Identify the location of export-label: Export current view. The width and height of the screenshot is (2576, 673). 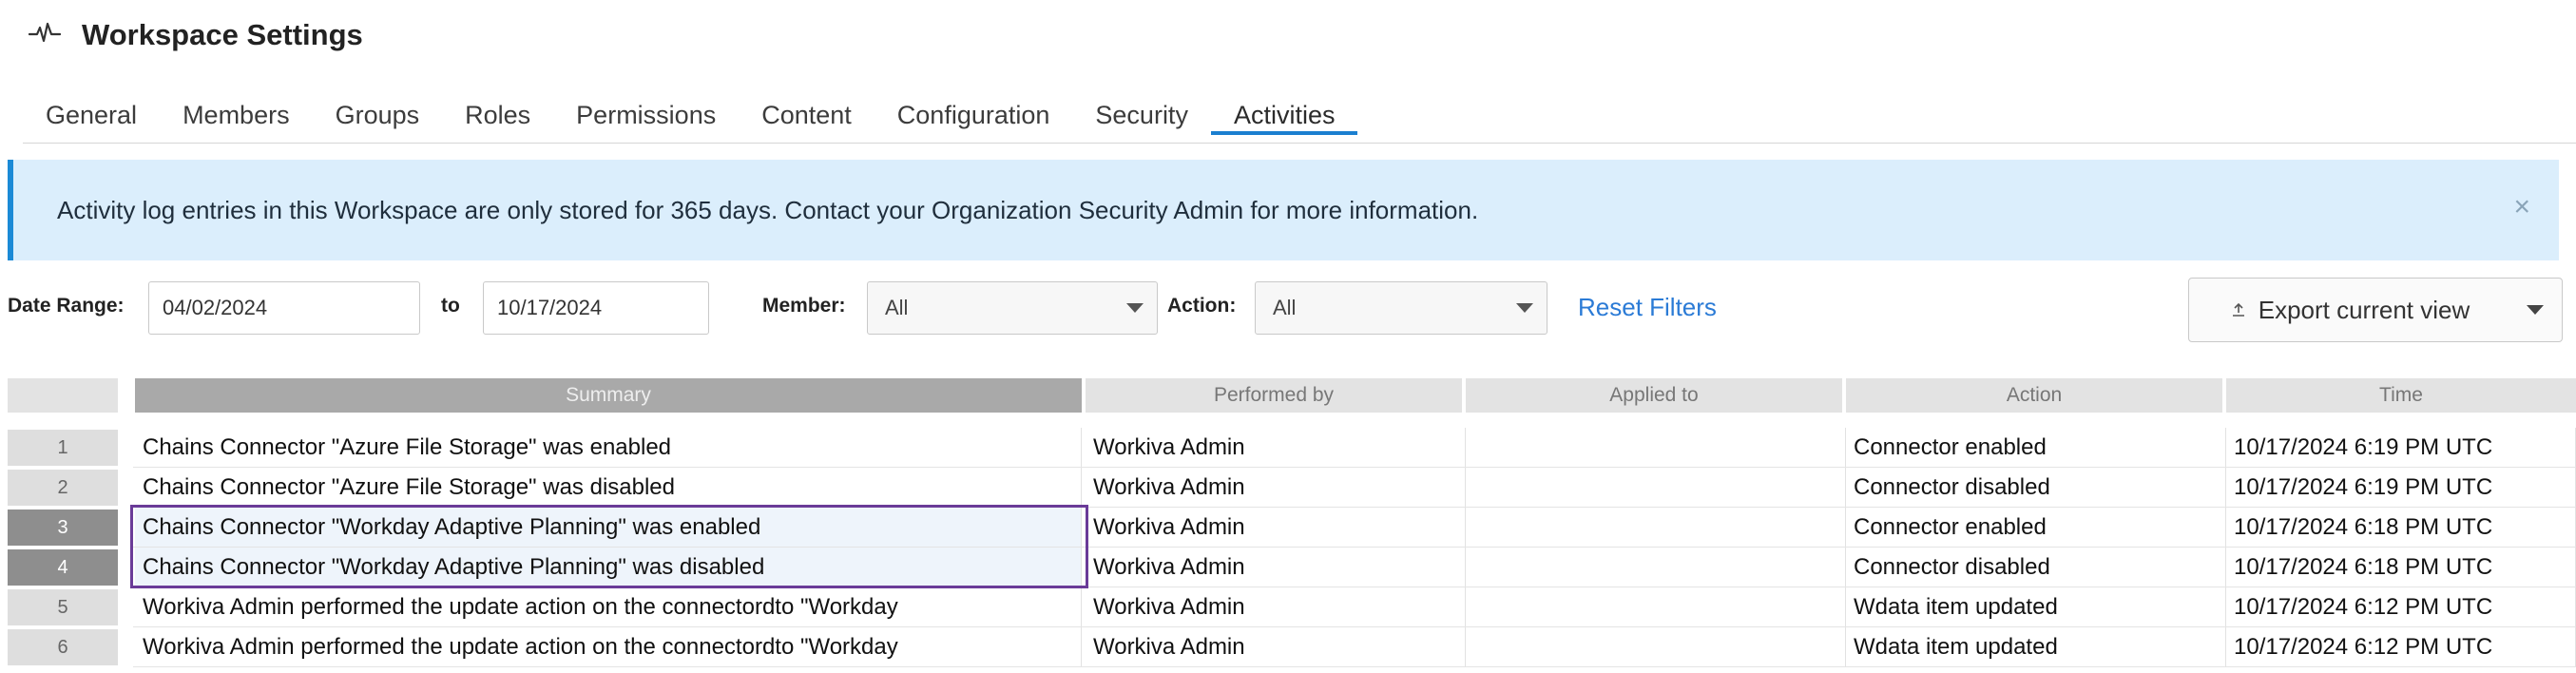
(2364, 309).